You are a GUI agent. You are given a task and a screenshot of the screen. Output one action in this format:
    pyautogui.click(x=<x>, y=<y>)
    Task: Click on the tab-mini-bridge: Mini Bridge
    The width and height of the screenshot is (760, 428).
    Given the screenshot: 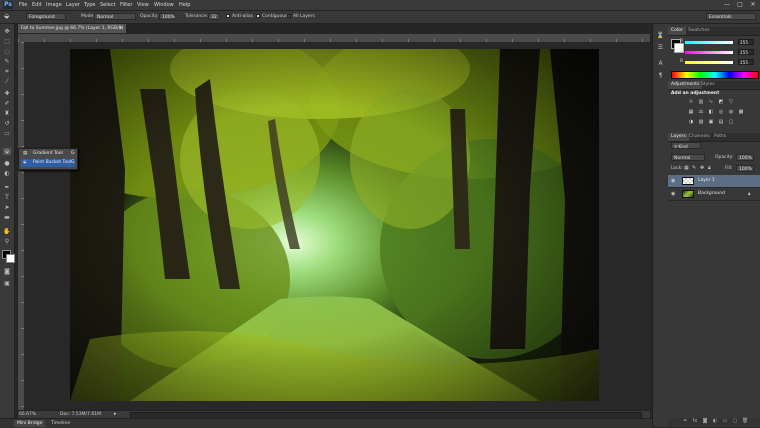 What is the action you would take?
    pyautogui.click(x=30, y=423)
    